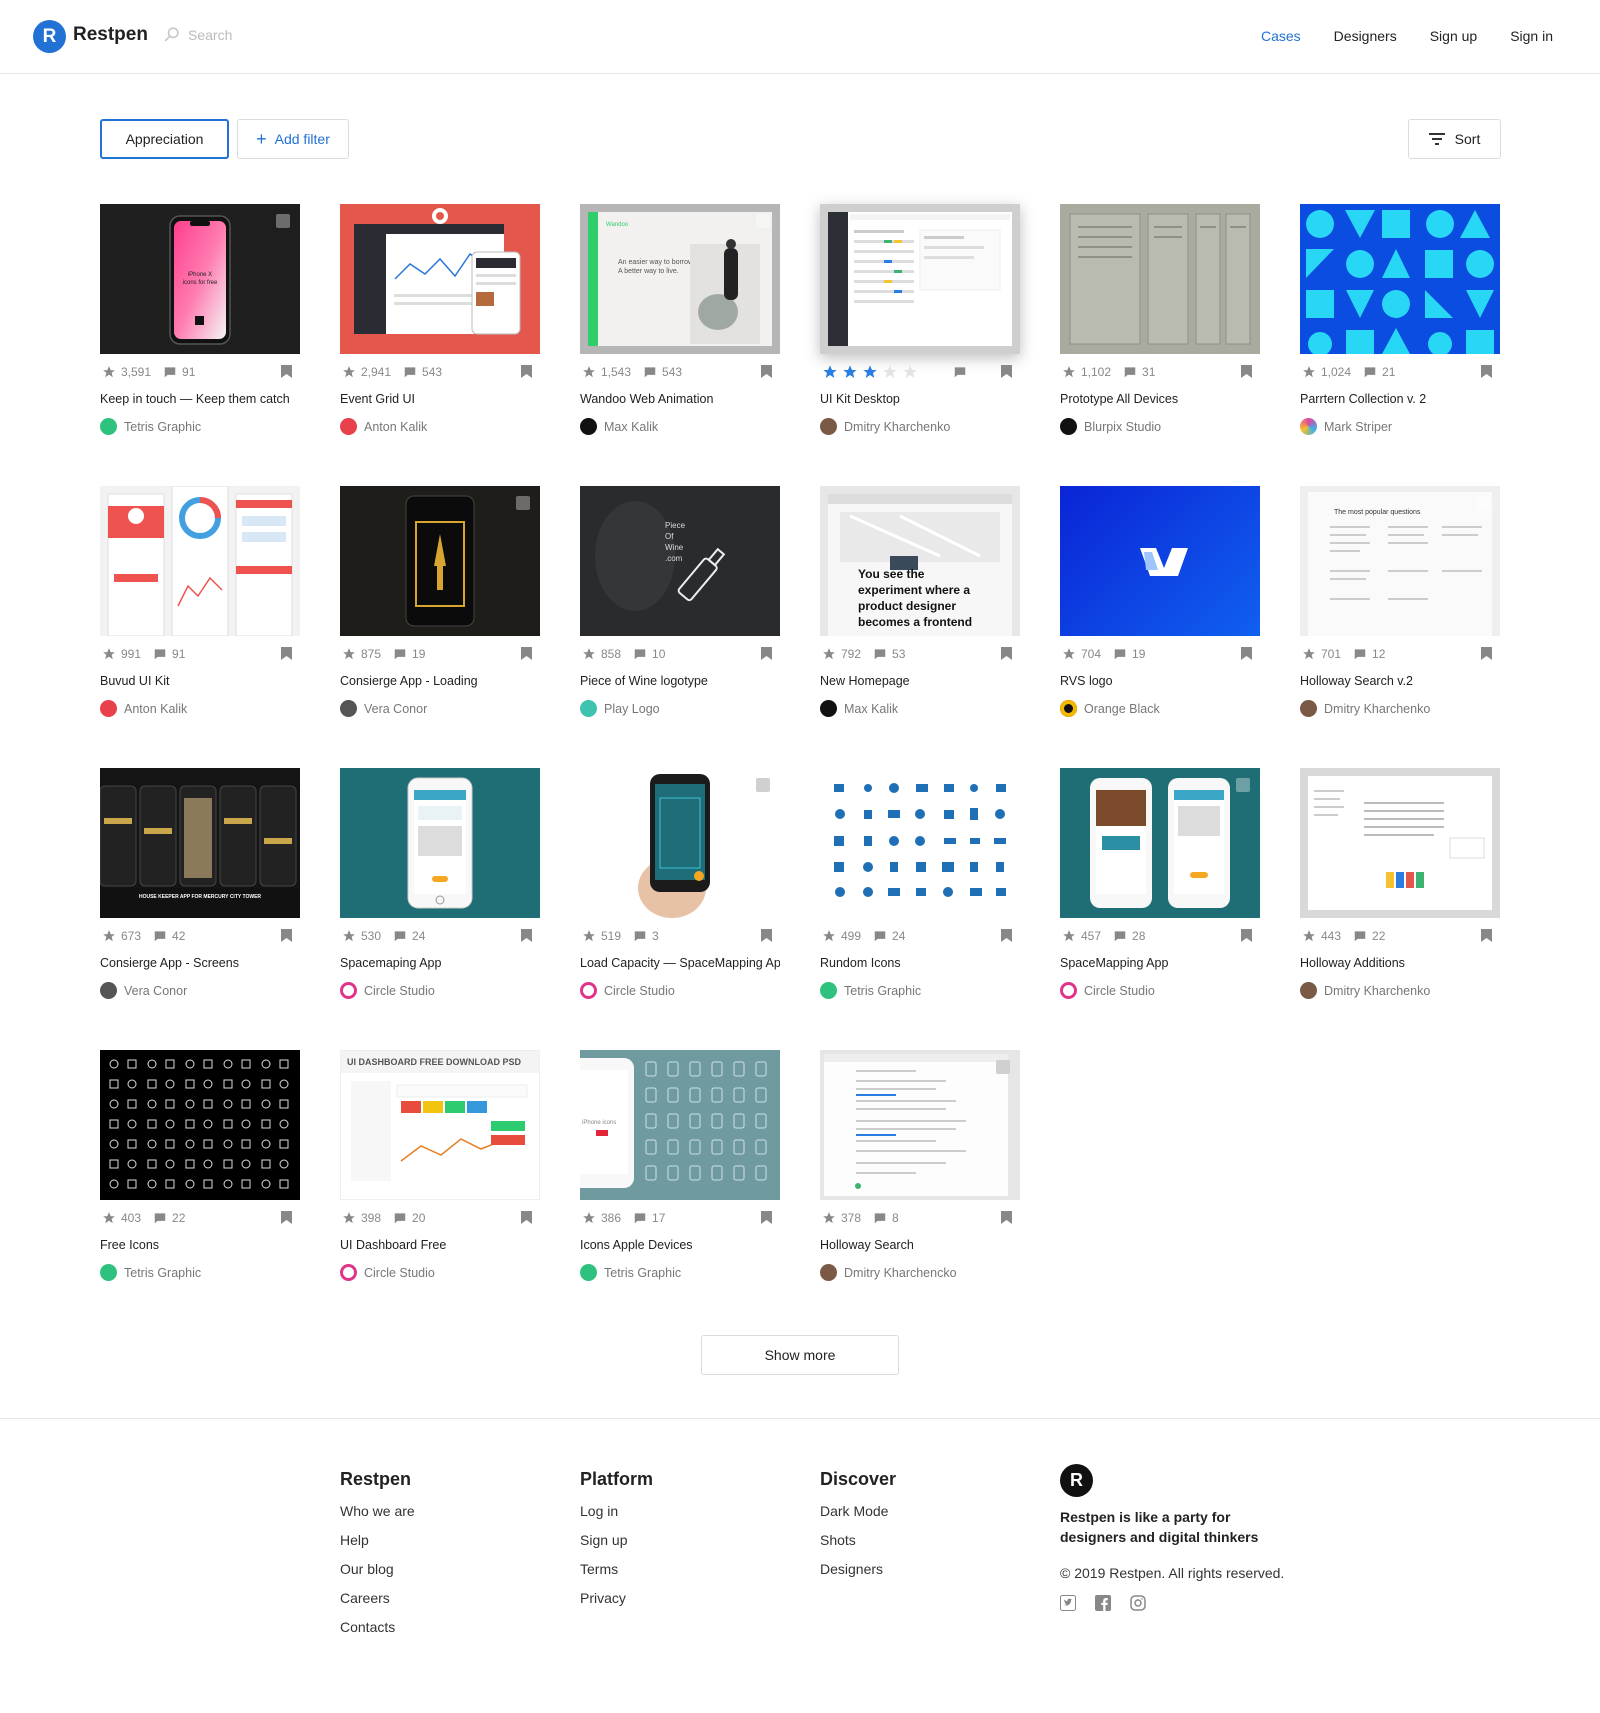 The image size is (1600, 1713). I want to click on footer-link-careers: Careers, so click(377, 1598).